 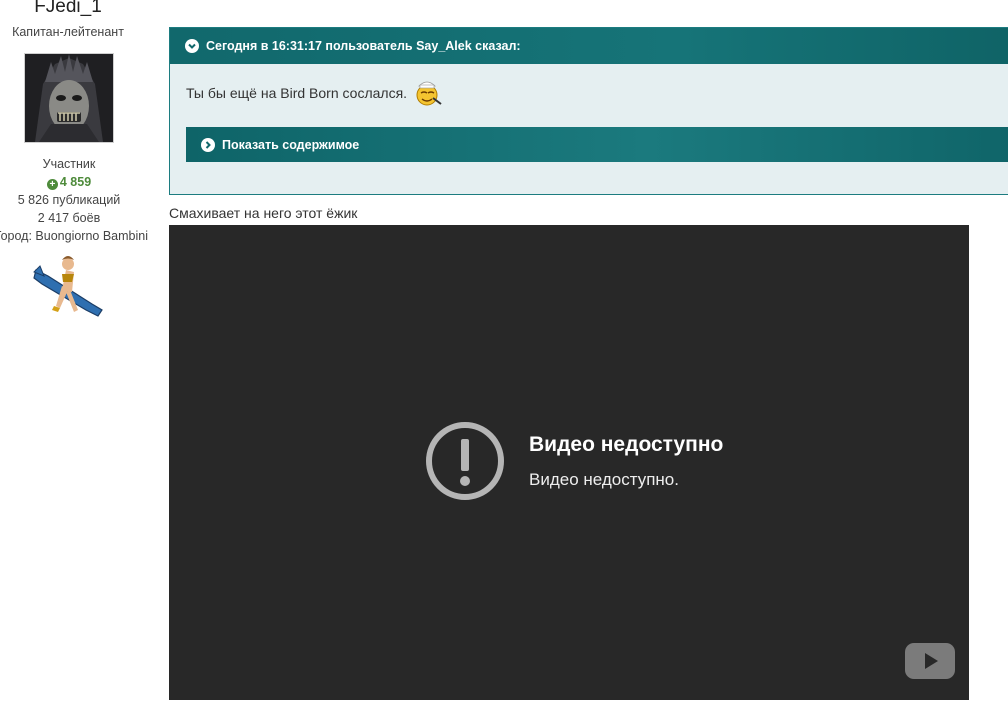 I want to click on avatar, so click(x=69, y=98).